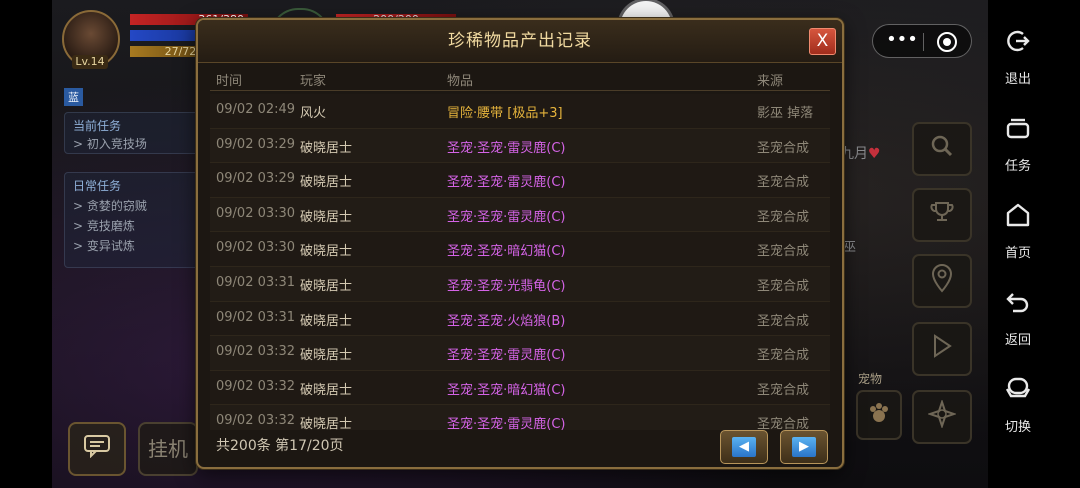  What do you see at coordinates (1018, 391) in the screenshot?
I see `switch-icon` at bounding box center [1018, 391].